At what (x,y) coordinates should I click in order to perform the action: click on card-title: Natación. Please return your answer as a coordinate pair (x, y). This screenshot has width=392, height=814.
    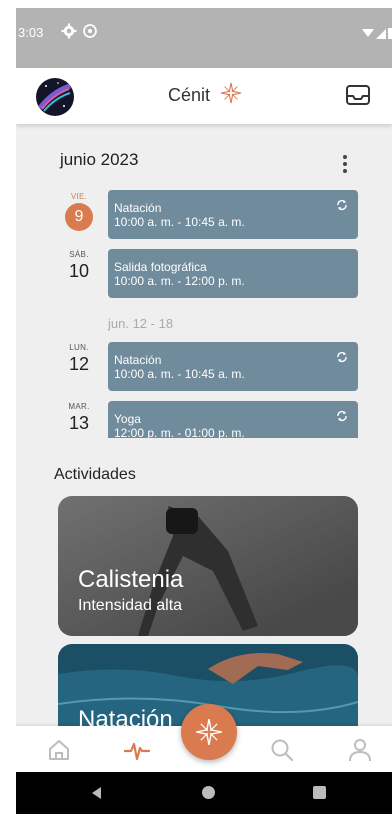
    Looking at the image, I should click on (125, 716).